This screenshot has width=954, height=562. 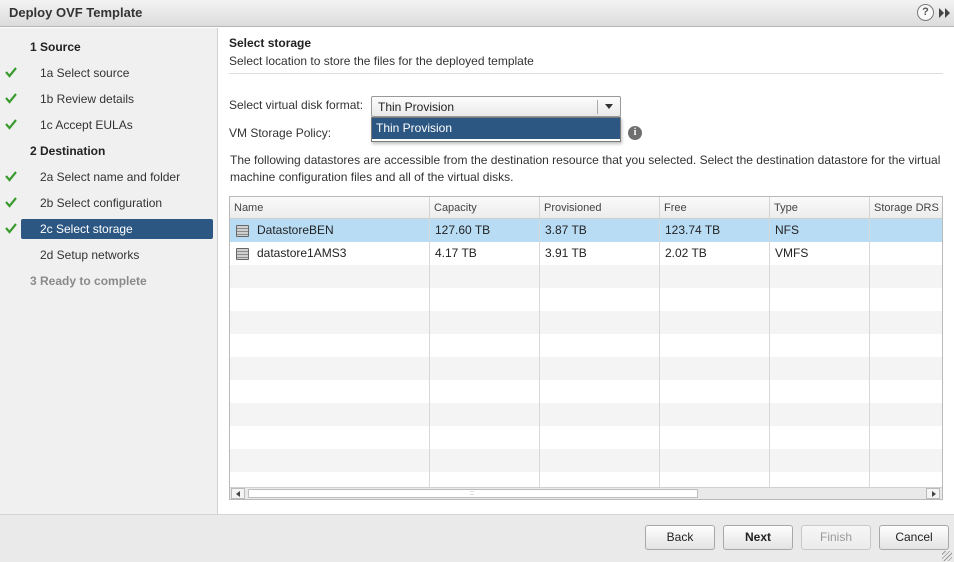 What do you see at coordinates (715, 253) in the screenshot?
I see `cell-free: 2.02 TB` at bounding box center [715, 253].